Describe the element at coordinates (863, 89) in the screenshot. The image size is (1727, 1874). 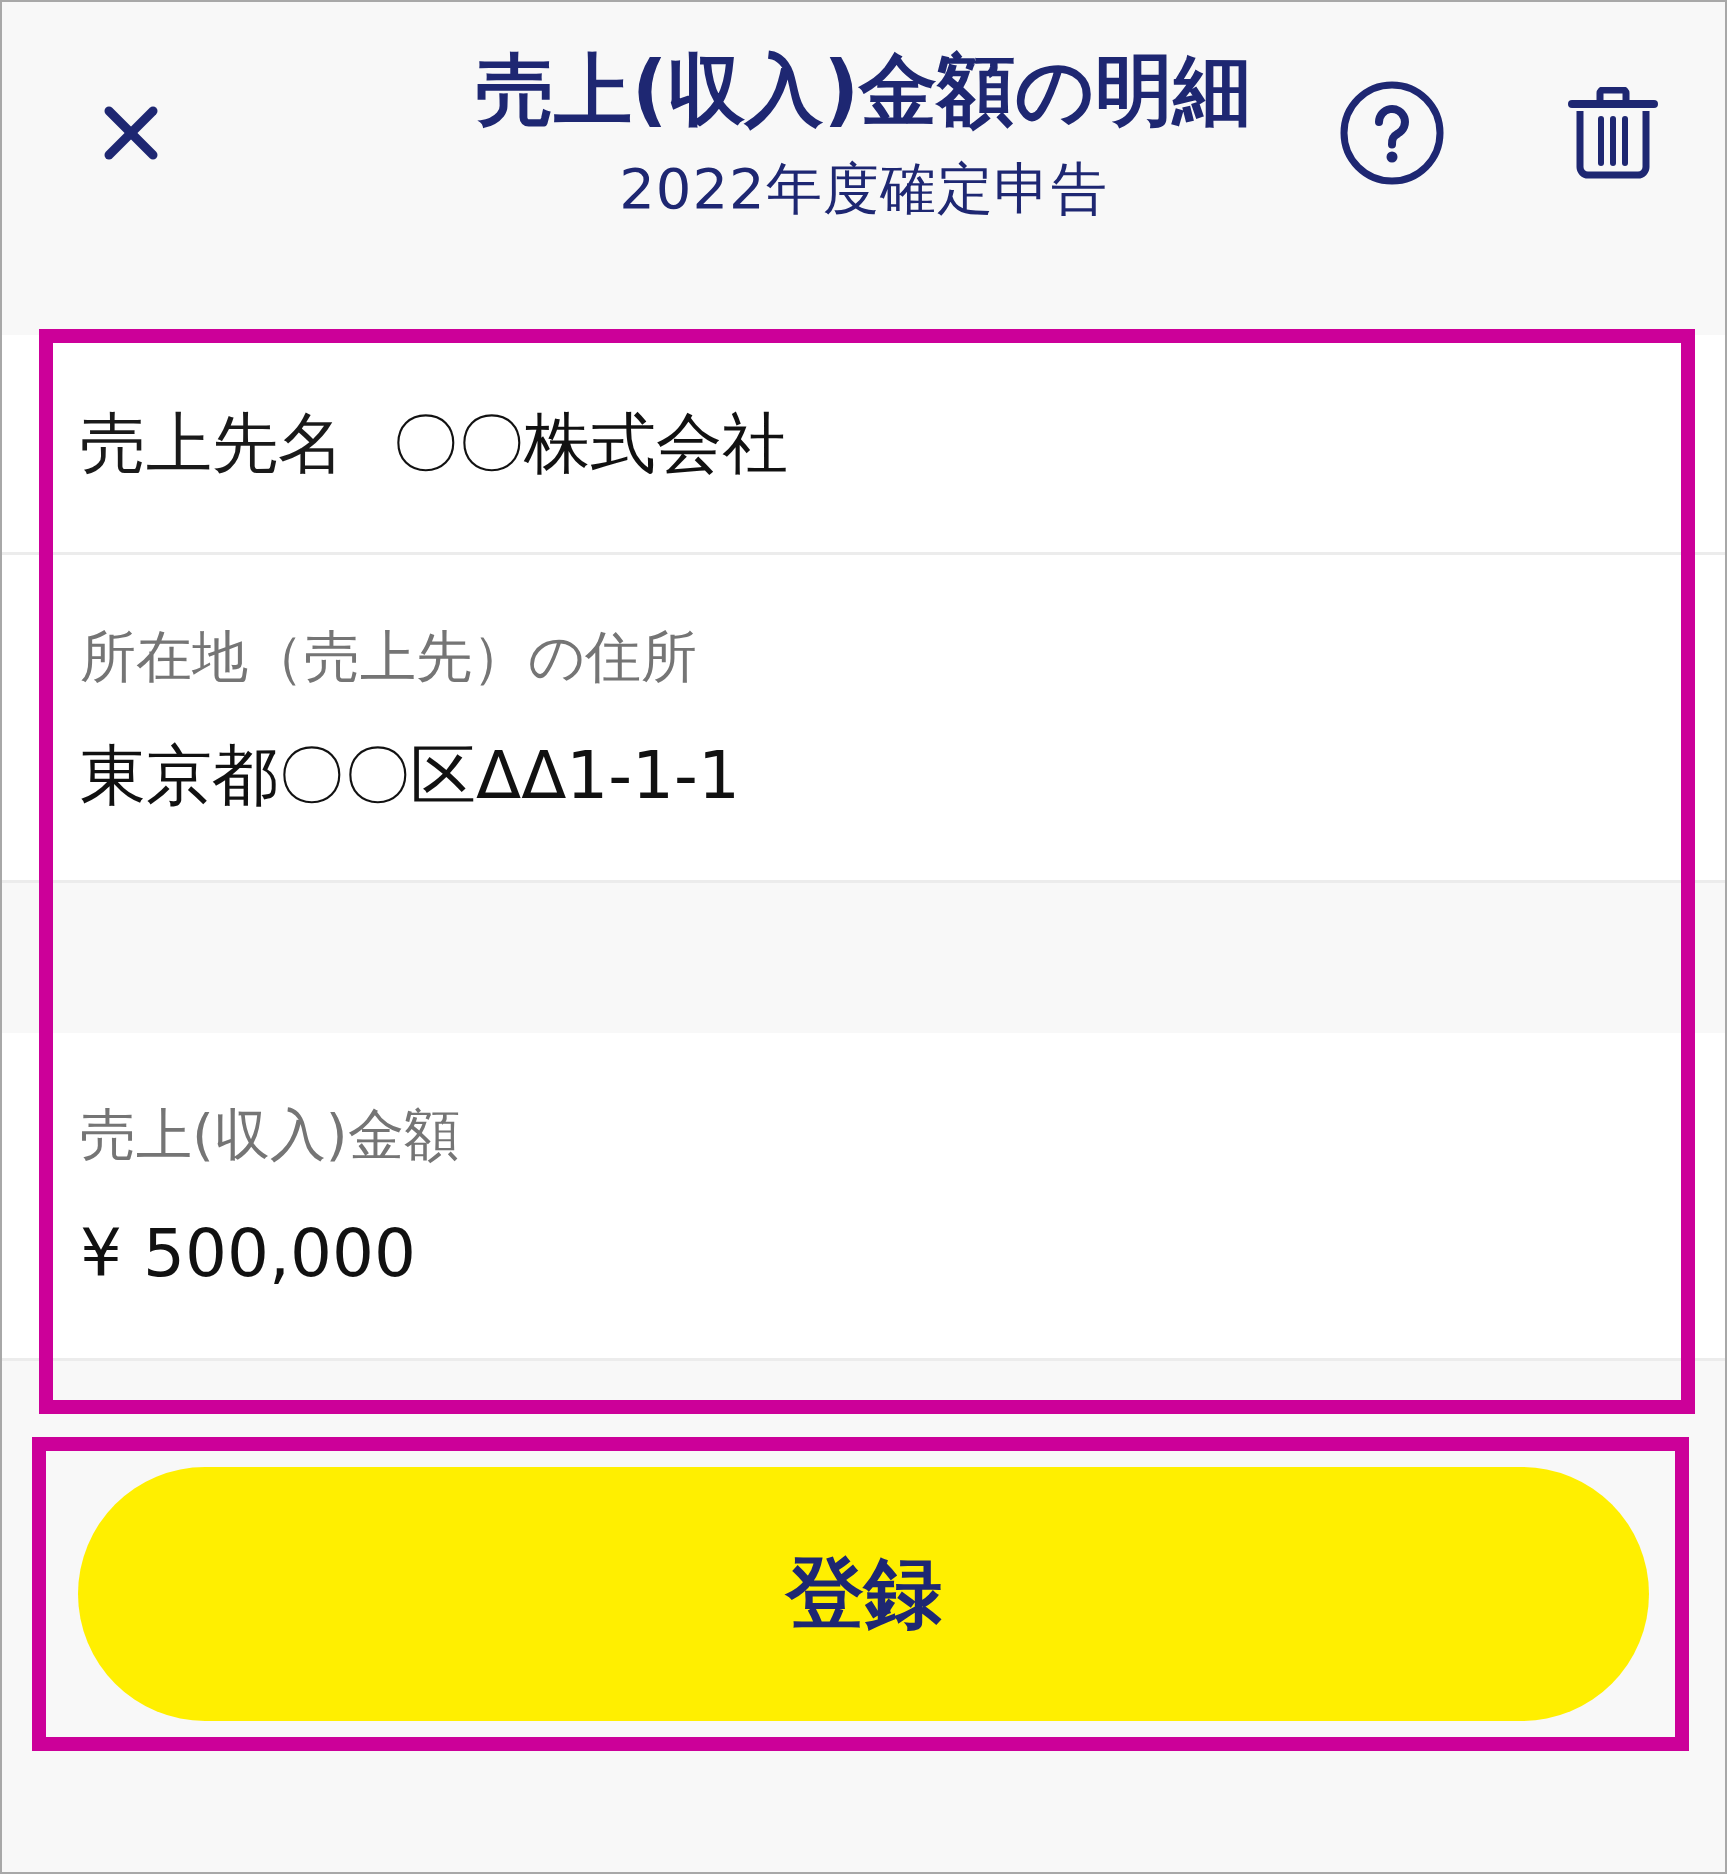
I see `screen-title: 売上(収入)金額の明細` at that location.